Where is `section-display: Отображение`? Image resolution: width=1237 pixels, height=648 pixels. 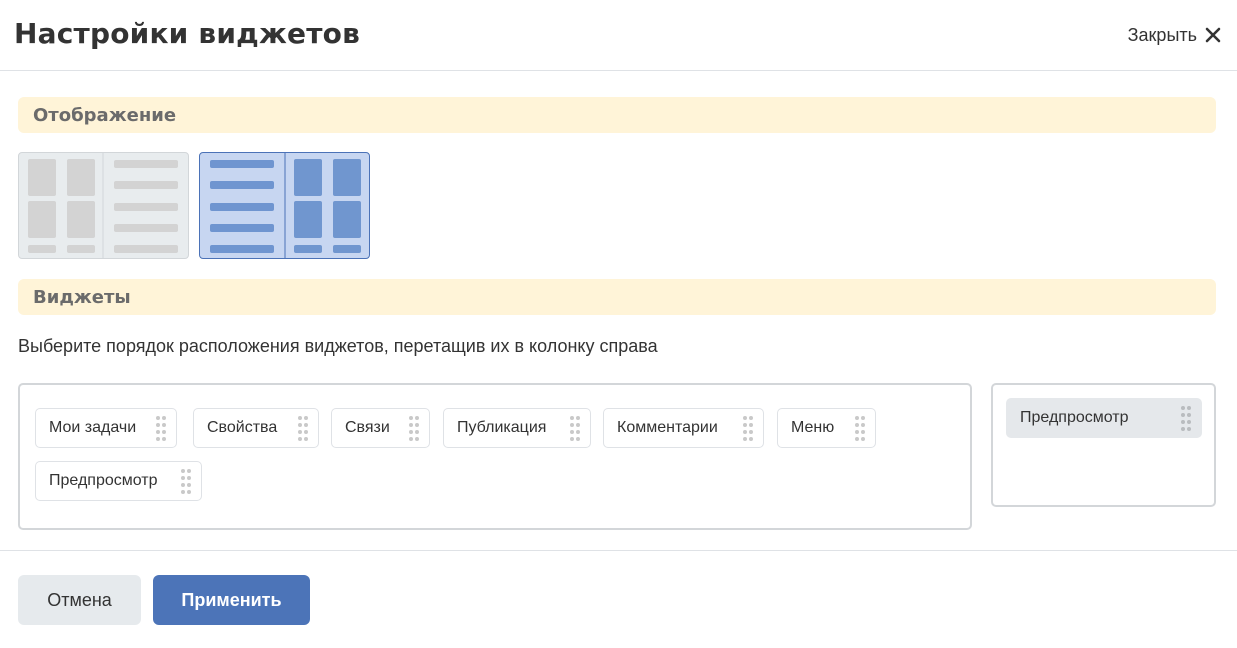
section-display: Отображение is located at coordinates (617, 115).